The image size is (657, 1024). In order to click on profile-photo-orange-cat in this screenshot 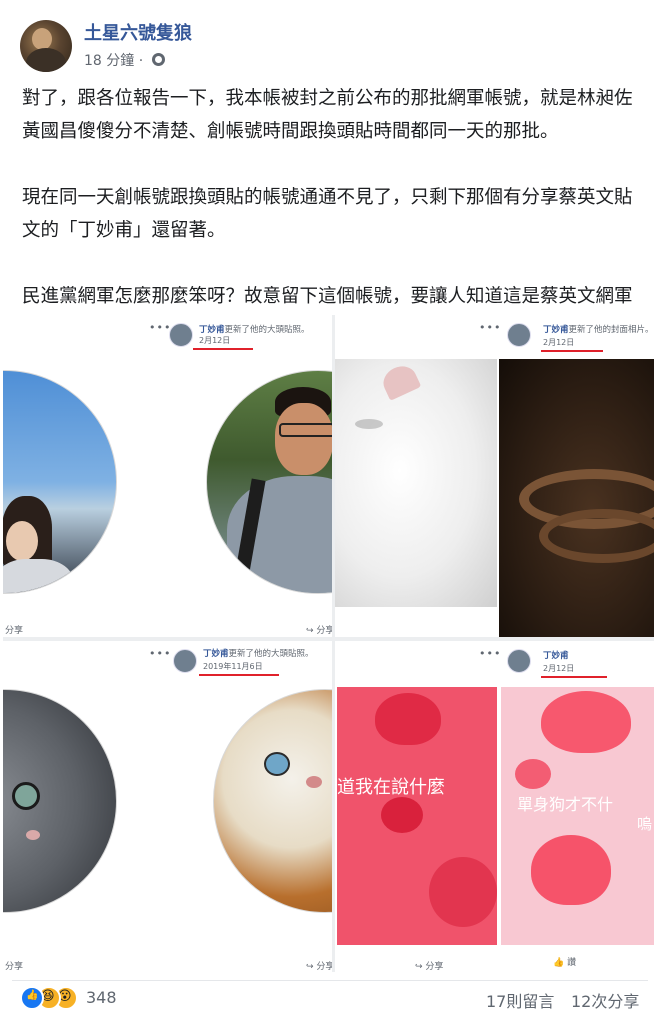, I will do `click(272, 801)`.